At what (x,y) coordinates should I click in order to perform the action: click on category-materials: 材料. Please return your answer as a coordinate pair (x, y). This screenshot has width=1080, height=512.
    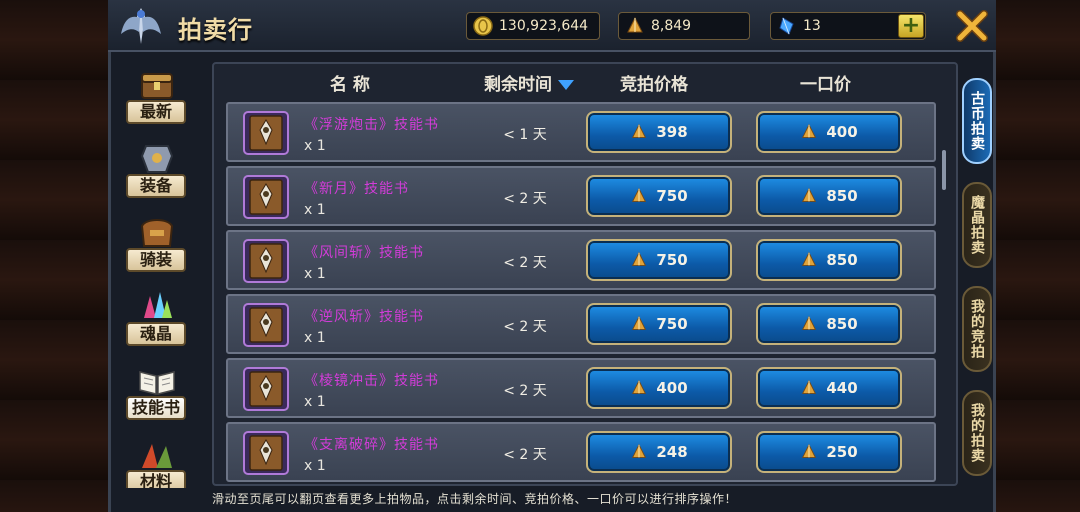
    Looking at the image, I should click on (156, 461).